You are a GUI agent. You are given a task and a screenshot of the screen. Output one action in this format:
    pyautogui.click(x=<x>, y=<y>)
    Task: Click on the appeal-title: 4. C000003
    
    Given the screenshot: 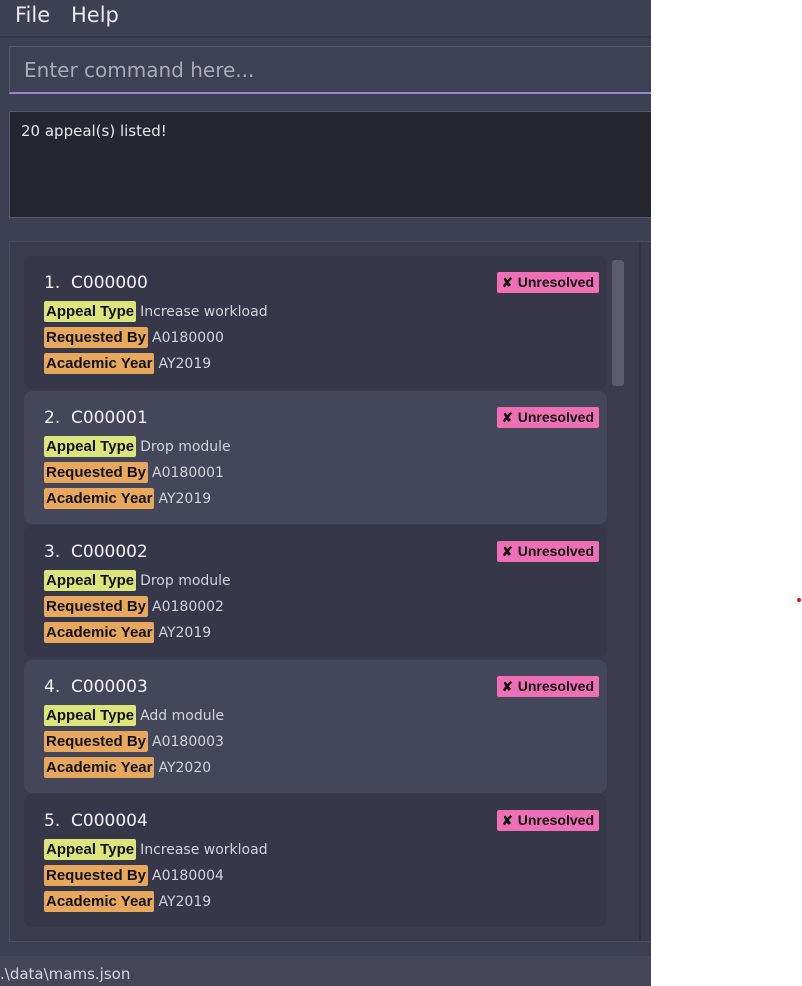 What is the action you would take?
    pyautogui.click(x=96, y=687)
    